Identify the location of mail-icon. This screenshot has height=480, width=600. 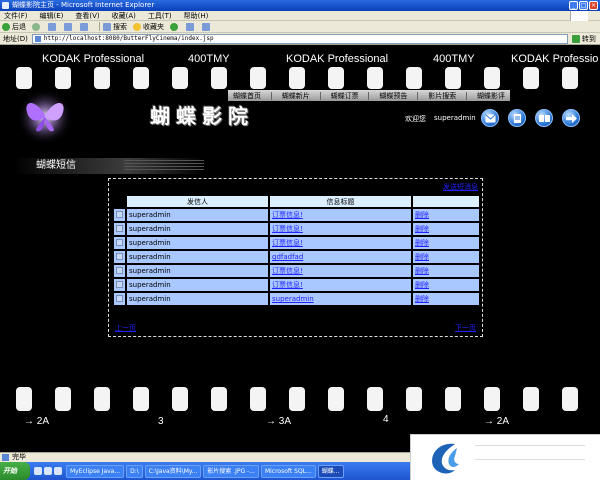
(490, 118).